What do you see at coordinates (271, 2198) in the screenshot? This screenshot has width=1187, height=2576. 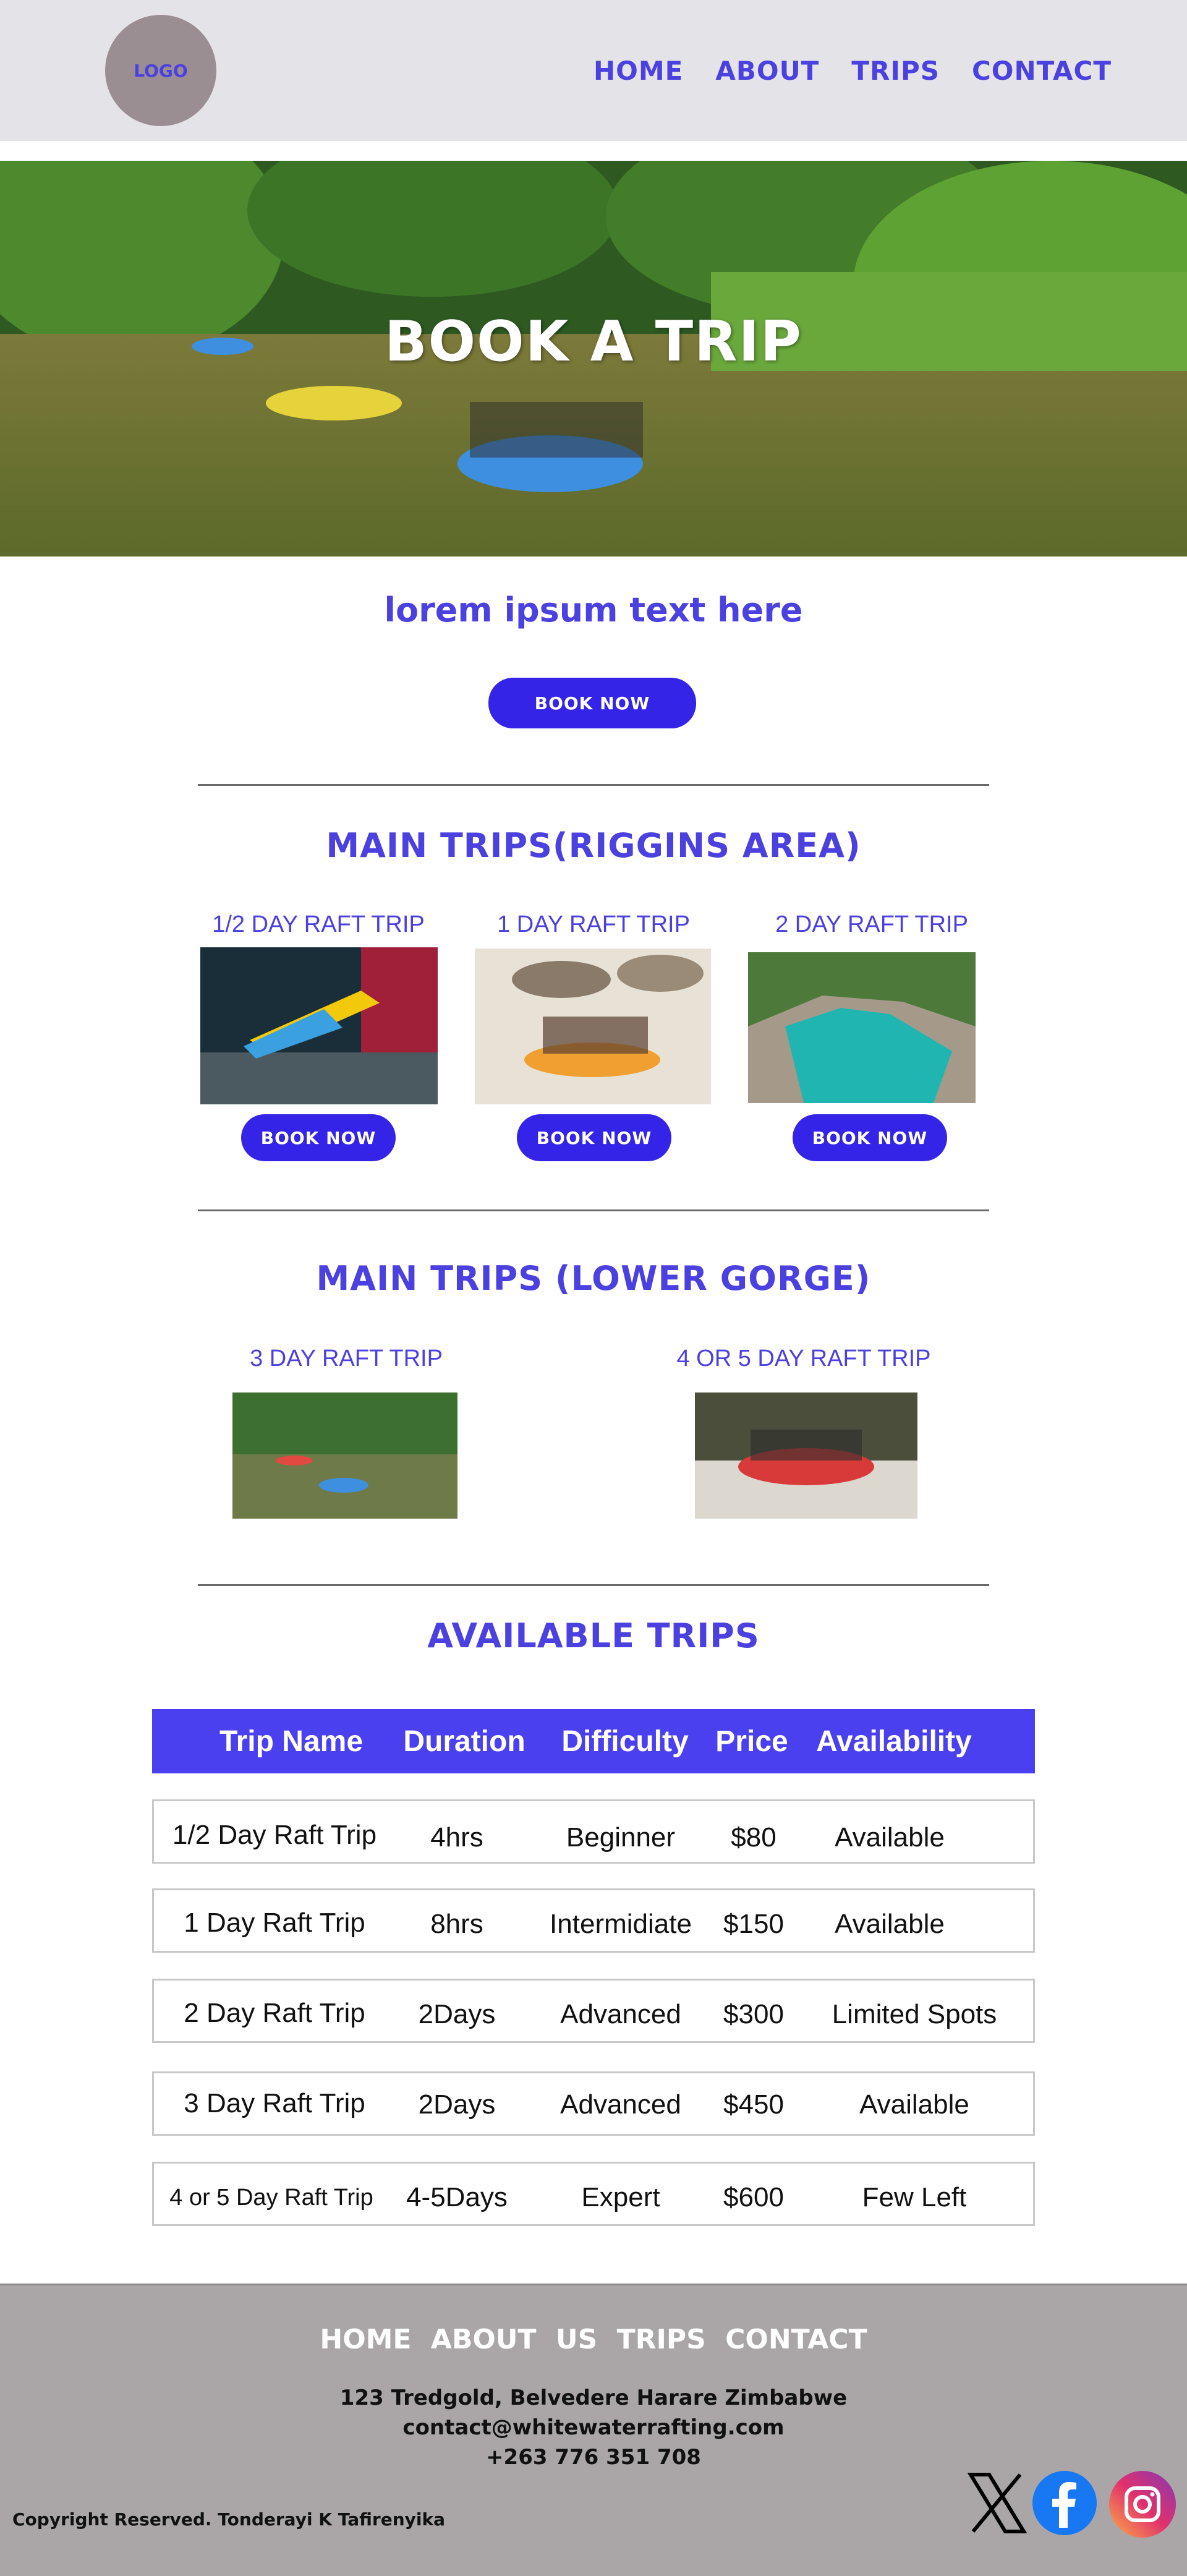 I see `table-cell: 4 or 5 Day Raft Trip` at bounding box center [271, 2198].